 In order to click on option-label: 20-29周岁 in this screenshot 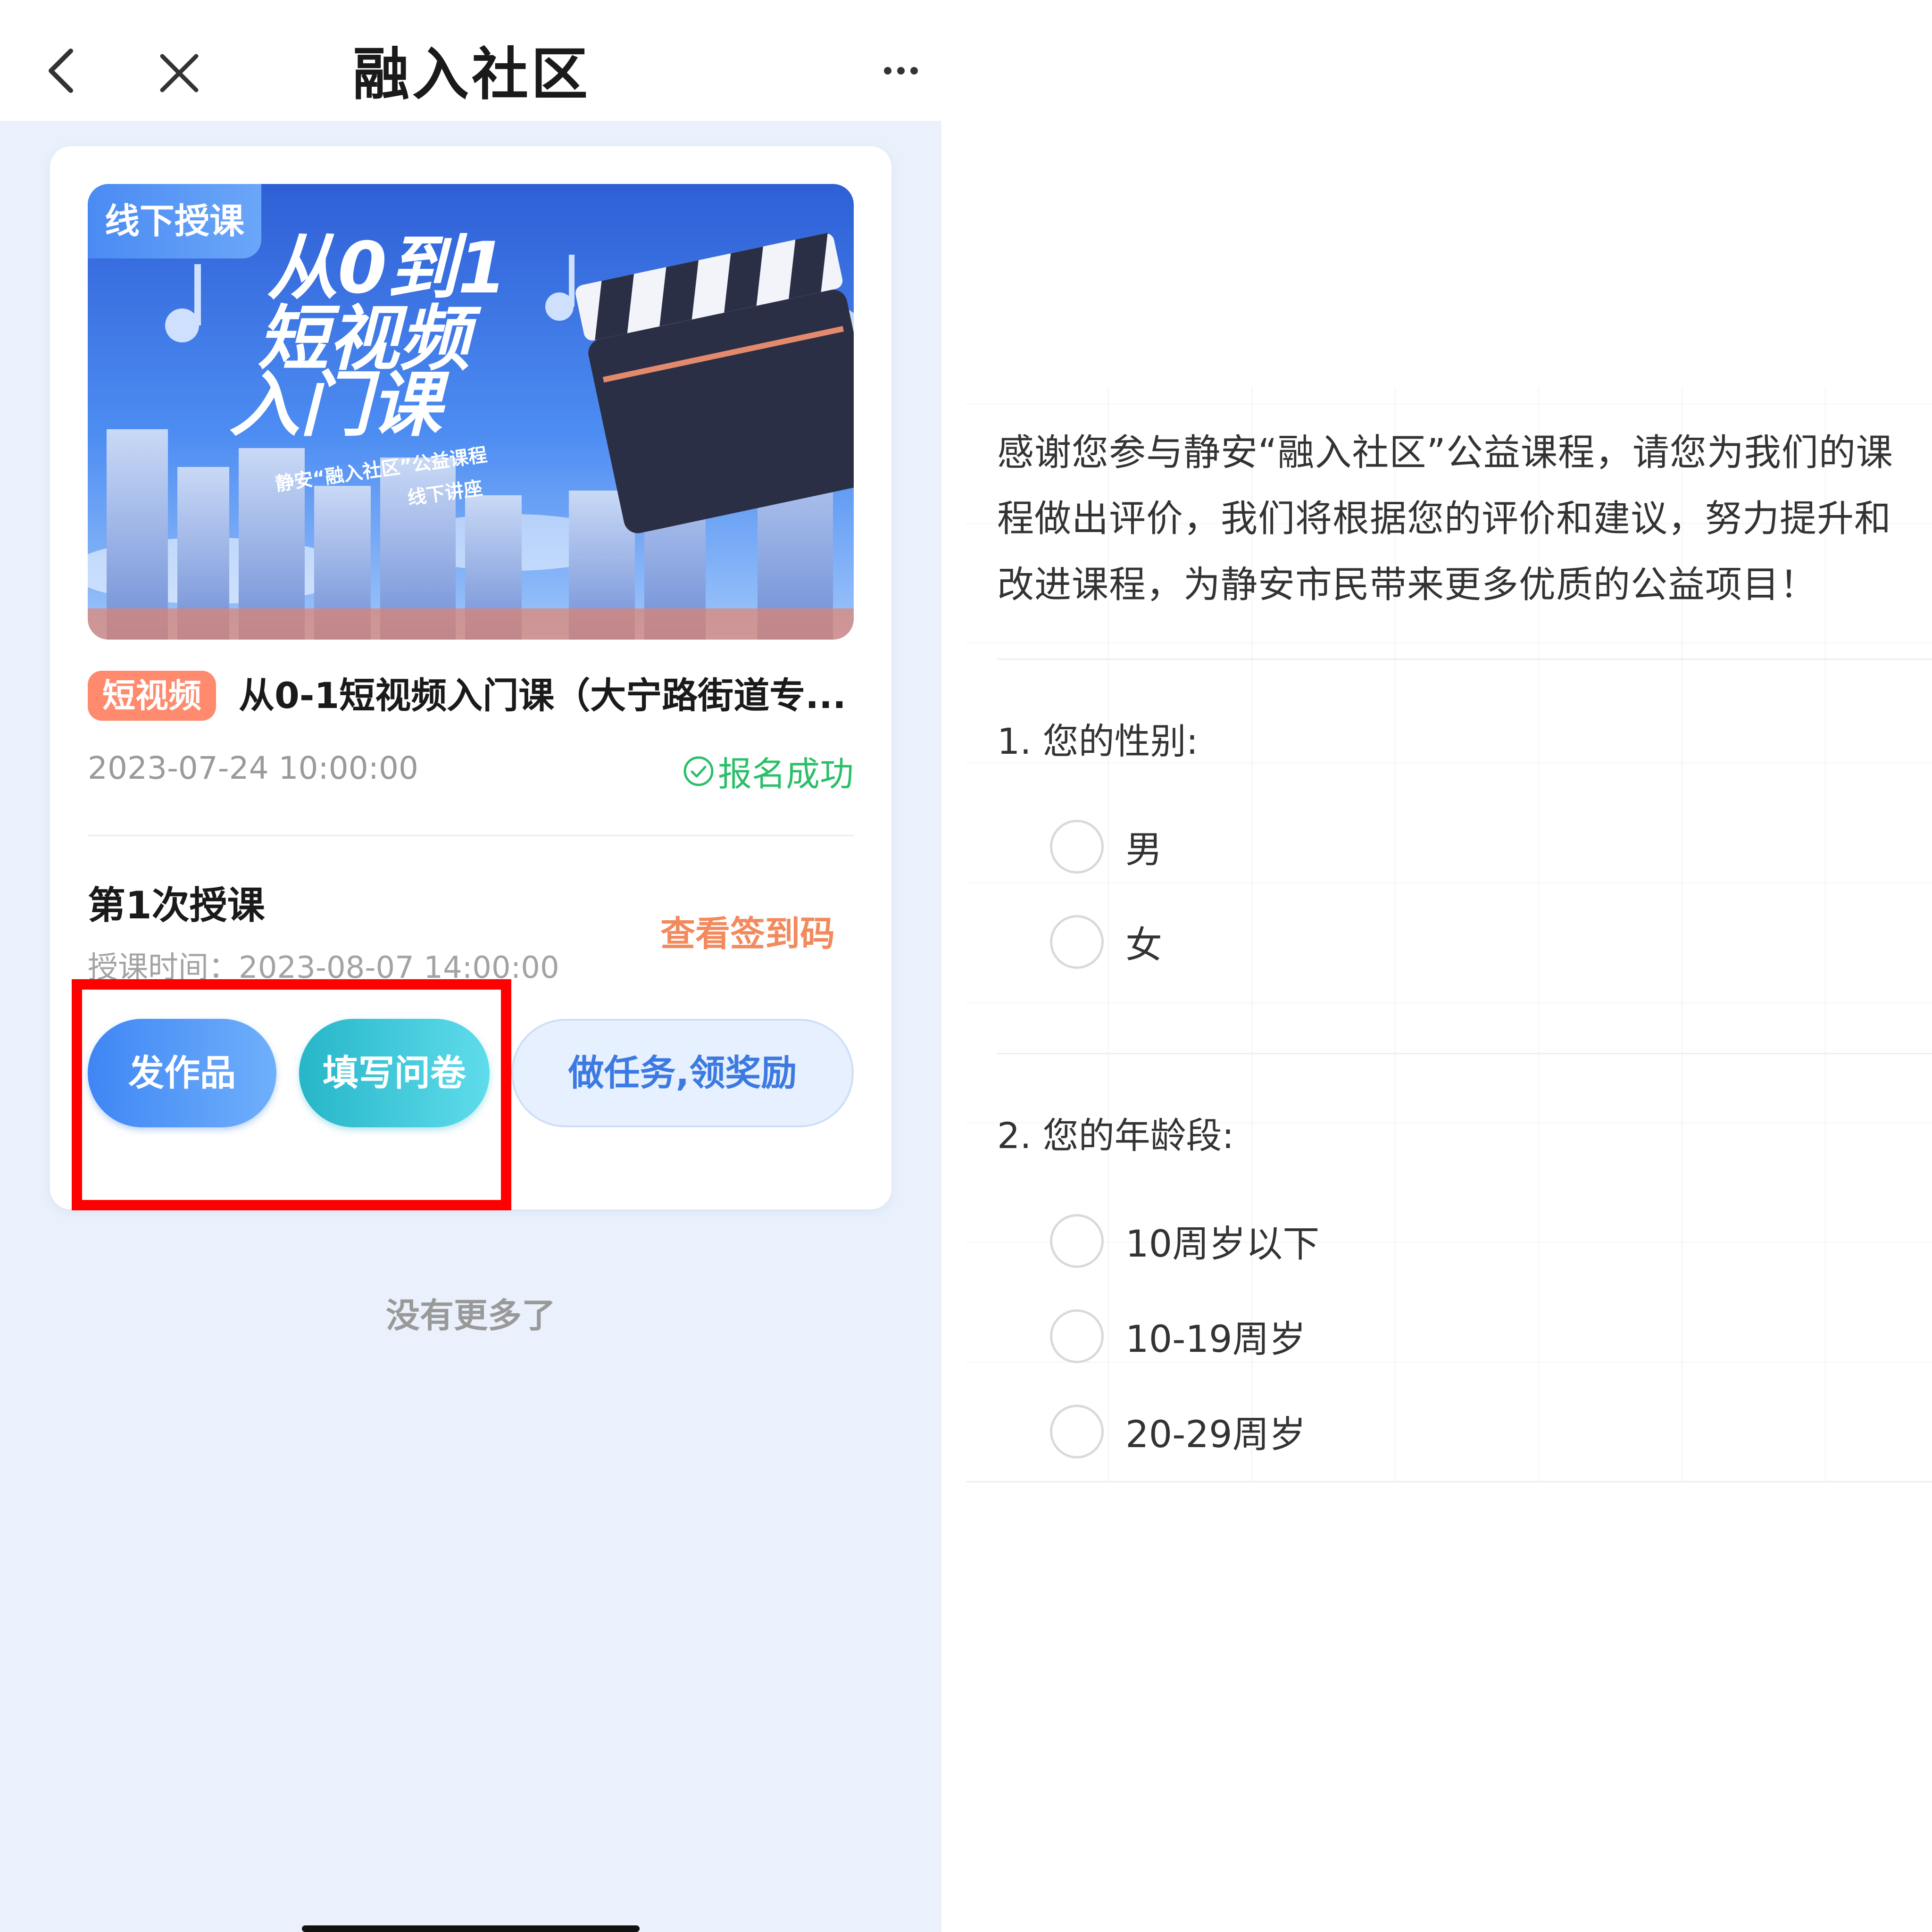, I will do `click(1216, 1435)`.